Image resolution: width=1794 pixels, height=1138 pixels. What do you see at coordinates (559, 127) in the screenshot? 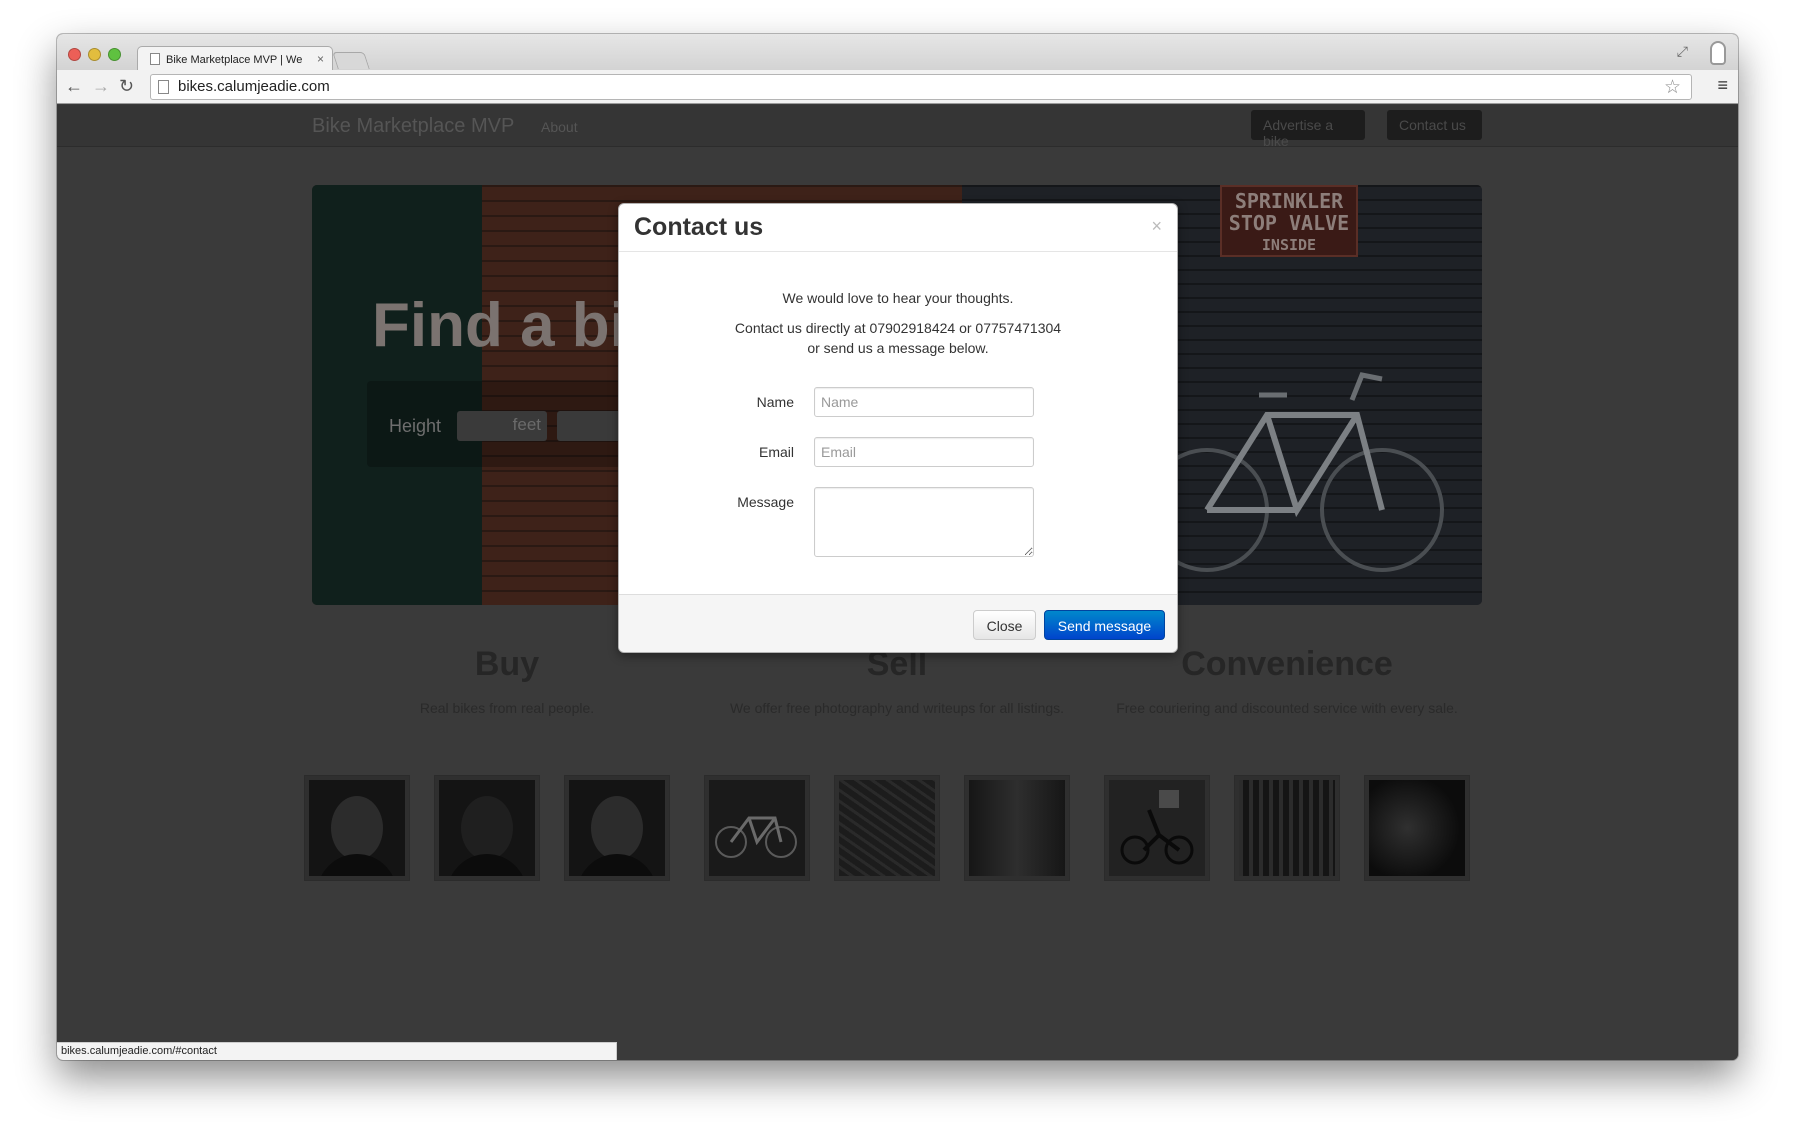
I see `nav-about-link: About` at bounding box center [559, 127].